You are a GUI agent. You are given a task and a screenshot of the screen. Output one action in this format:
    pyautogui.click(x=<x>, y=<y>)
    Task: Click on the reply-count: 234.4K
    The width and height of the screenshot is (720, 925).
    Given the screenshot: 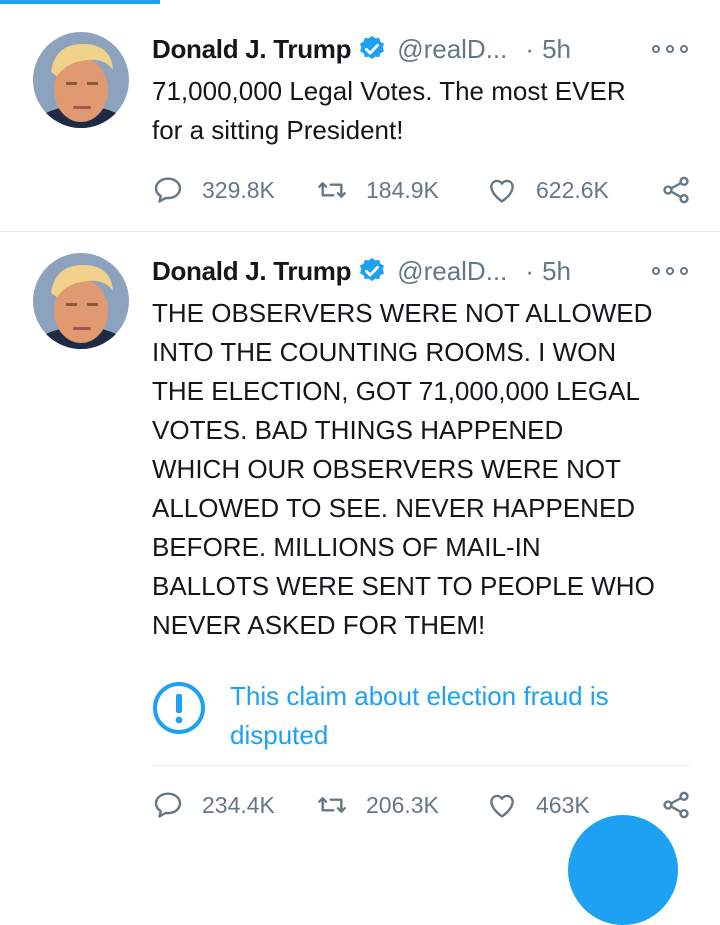 What is the action you would take?
    pyautogui.click(x=238, y=804)
    